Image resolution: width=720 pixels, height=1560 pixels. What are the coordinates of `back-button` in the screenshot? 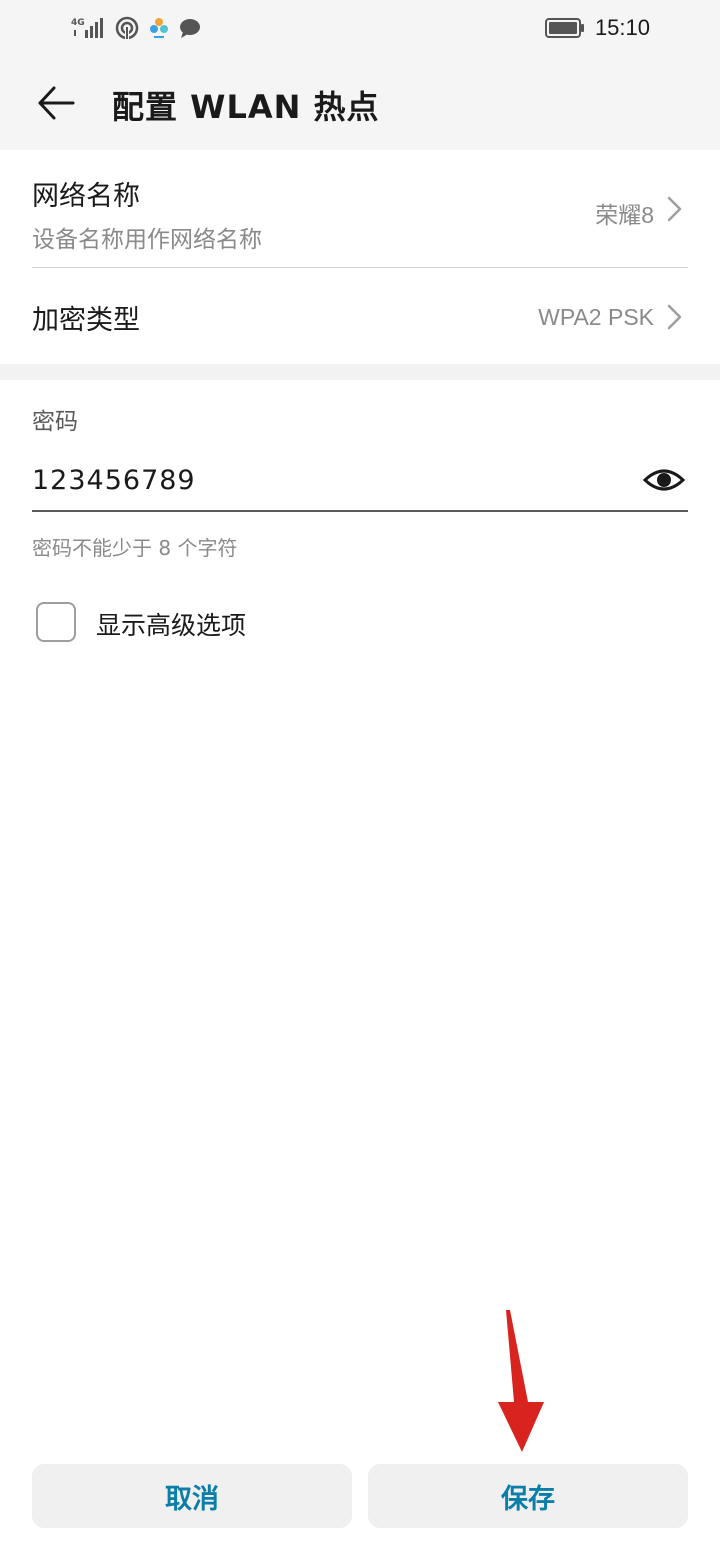 It's located at (56, 103).